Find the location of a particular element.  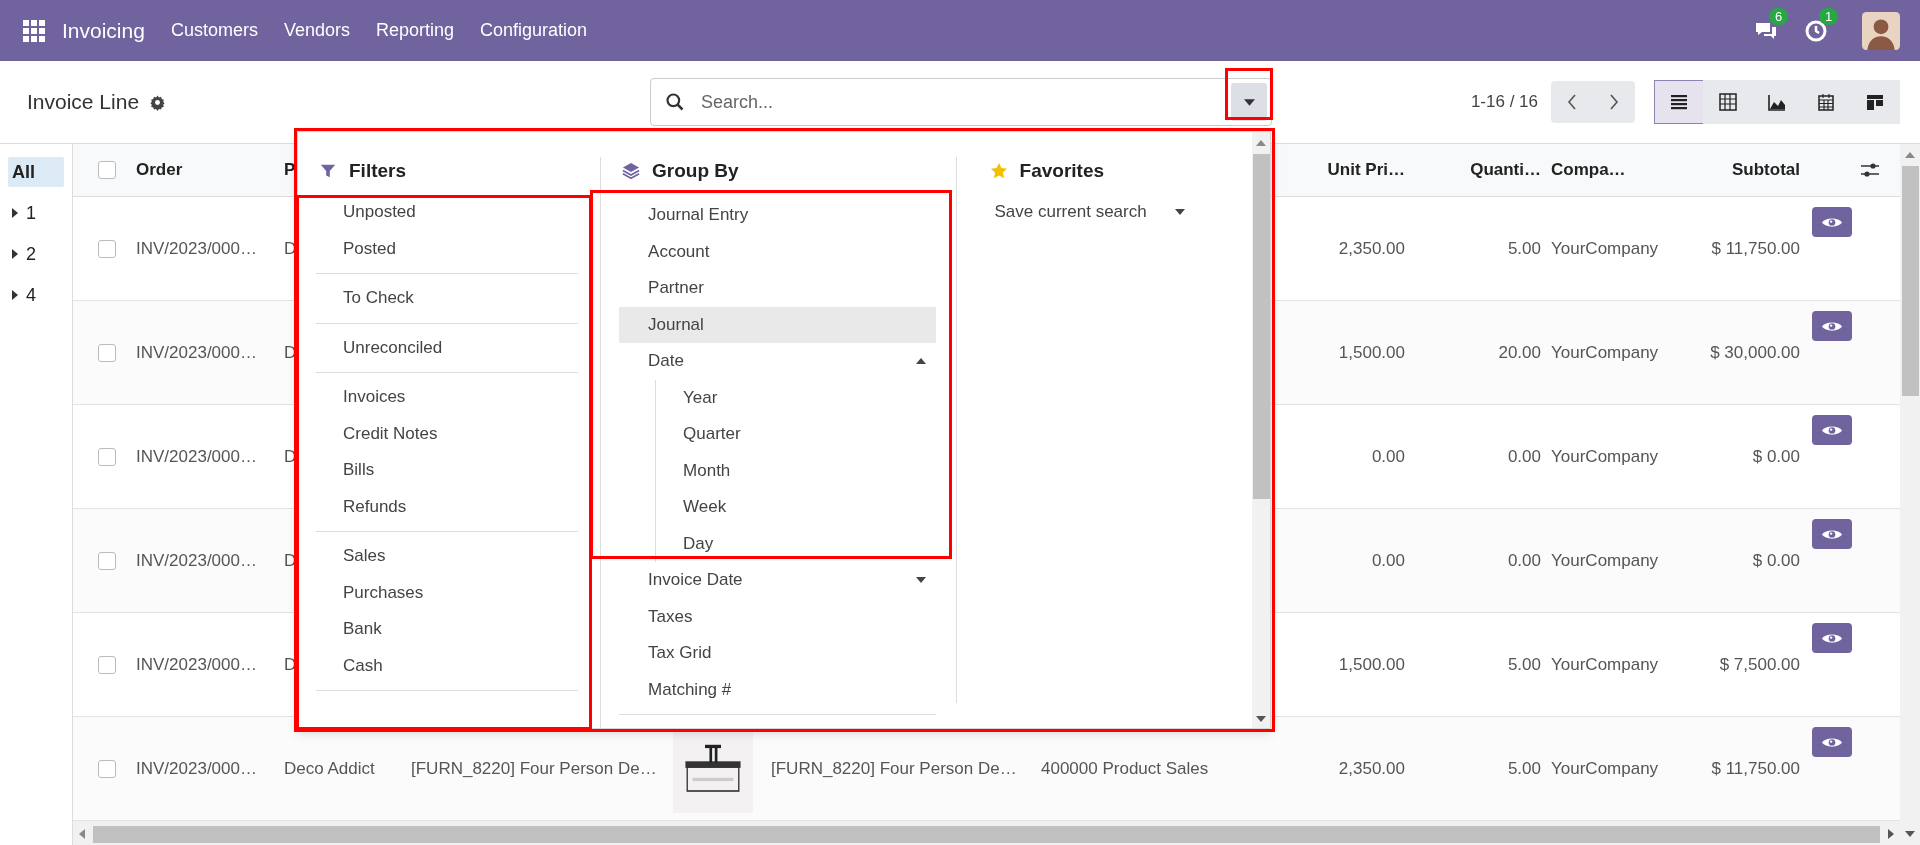

filter-option: Invoices is located at coordinates (447, 397).